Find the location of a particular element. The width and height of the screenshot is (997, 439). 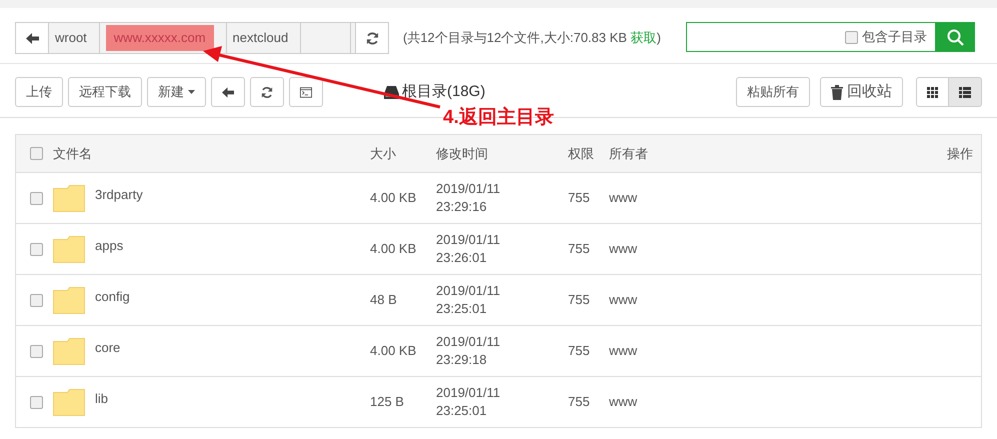

search-icon is located at coordinates (955, 37).